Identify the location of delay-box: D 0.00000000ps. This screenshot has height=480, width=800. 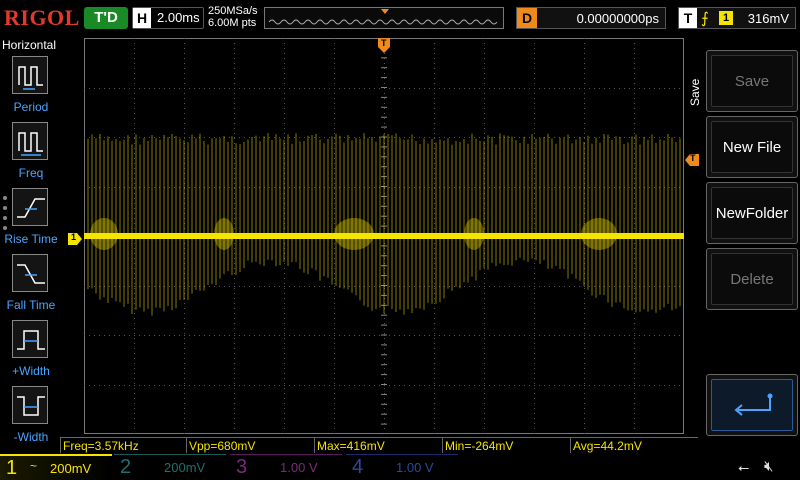
(591, 18).